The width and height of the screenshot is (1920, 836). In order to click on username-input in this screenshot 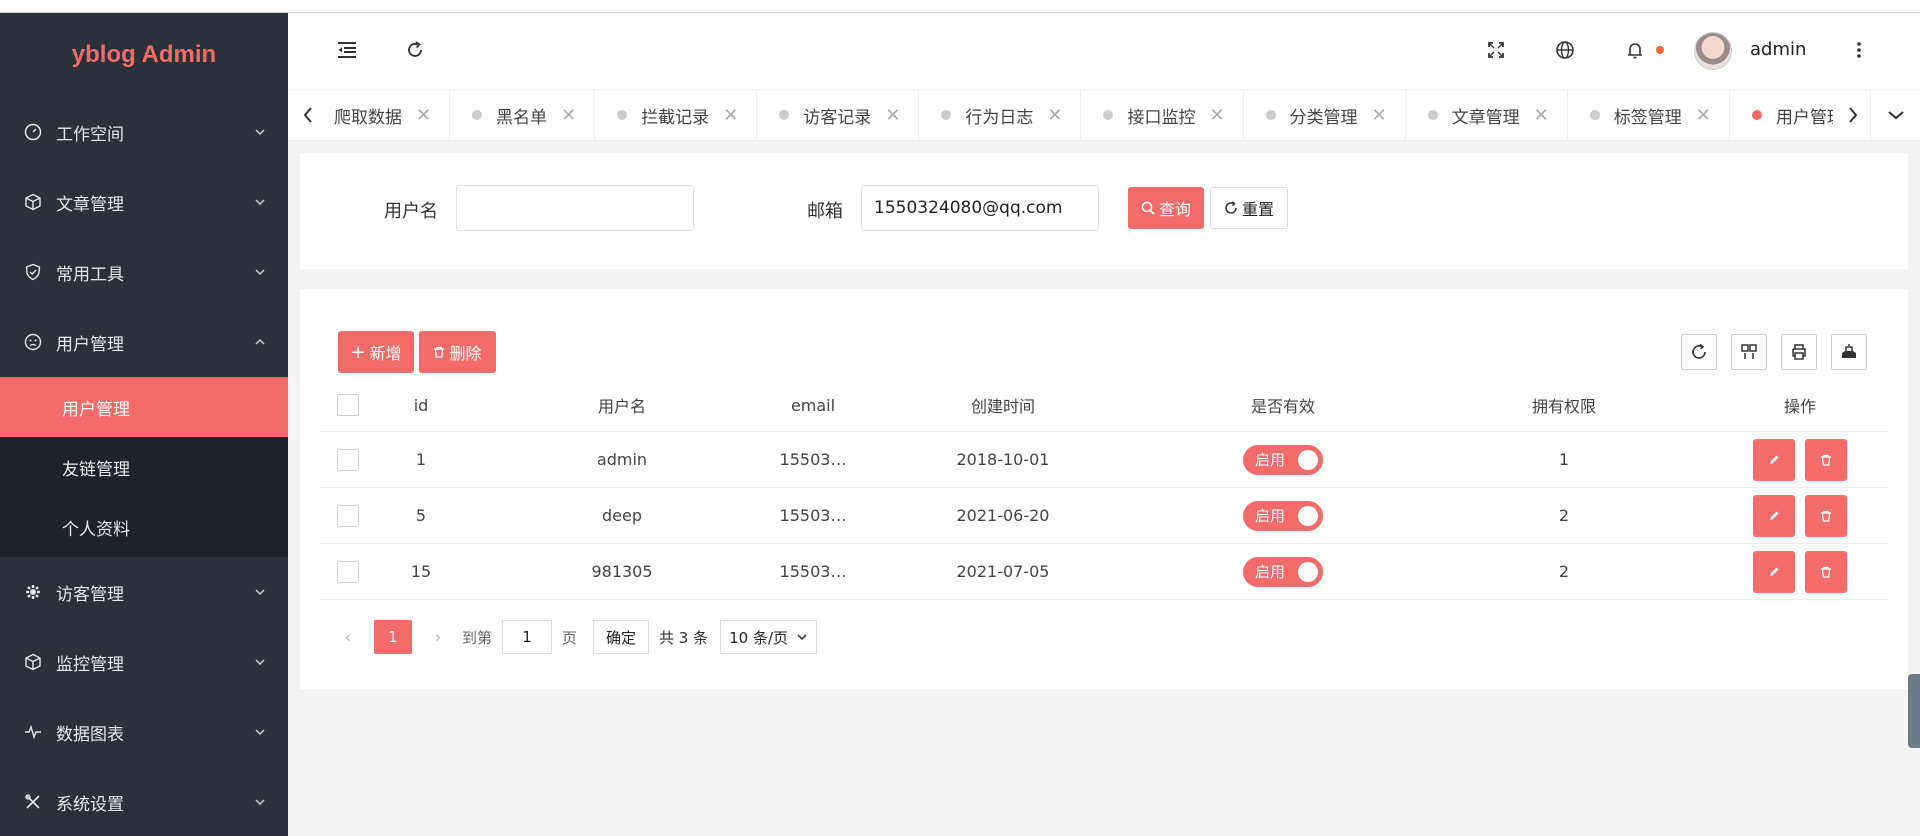, I will do `click(575, 208)`.